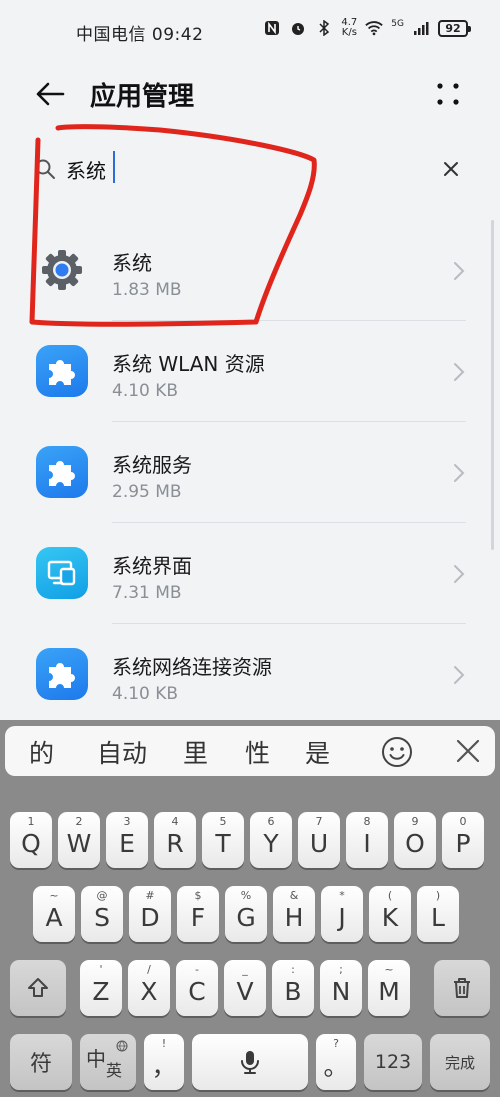 This screenshot has width=500, height=1097. Describe the element at coordinates (250, 94) in the screenshot. I see `app-bar: 应用管理` at that location.